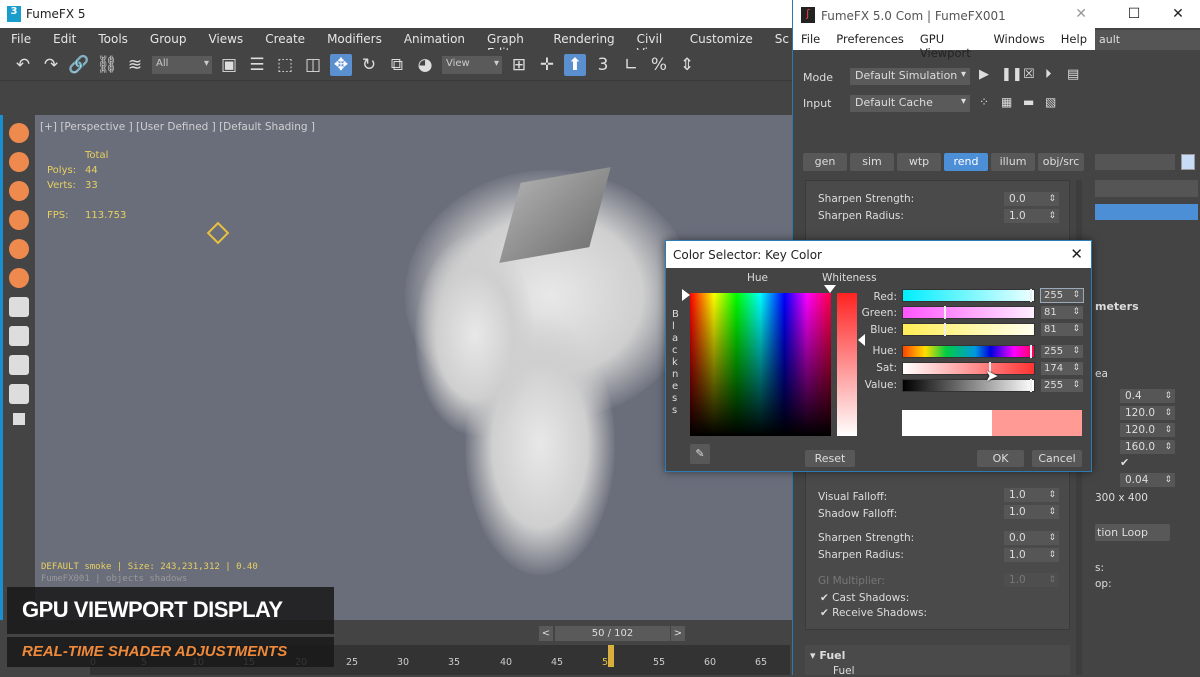  I want to click on modifier-list-dropdown, so click(1146, 188).